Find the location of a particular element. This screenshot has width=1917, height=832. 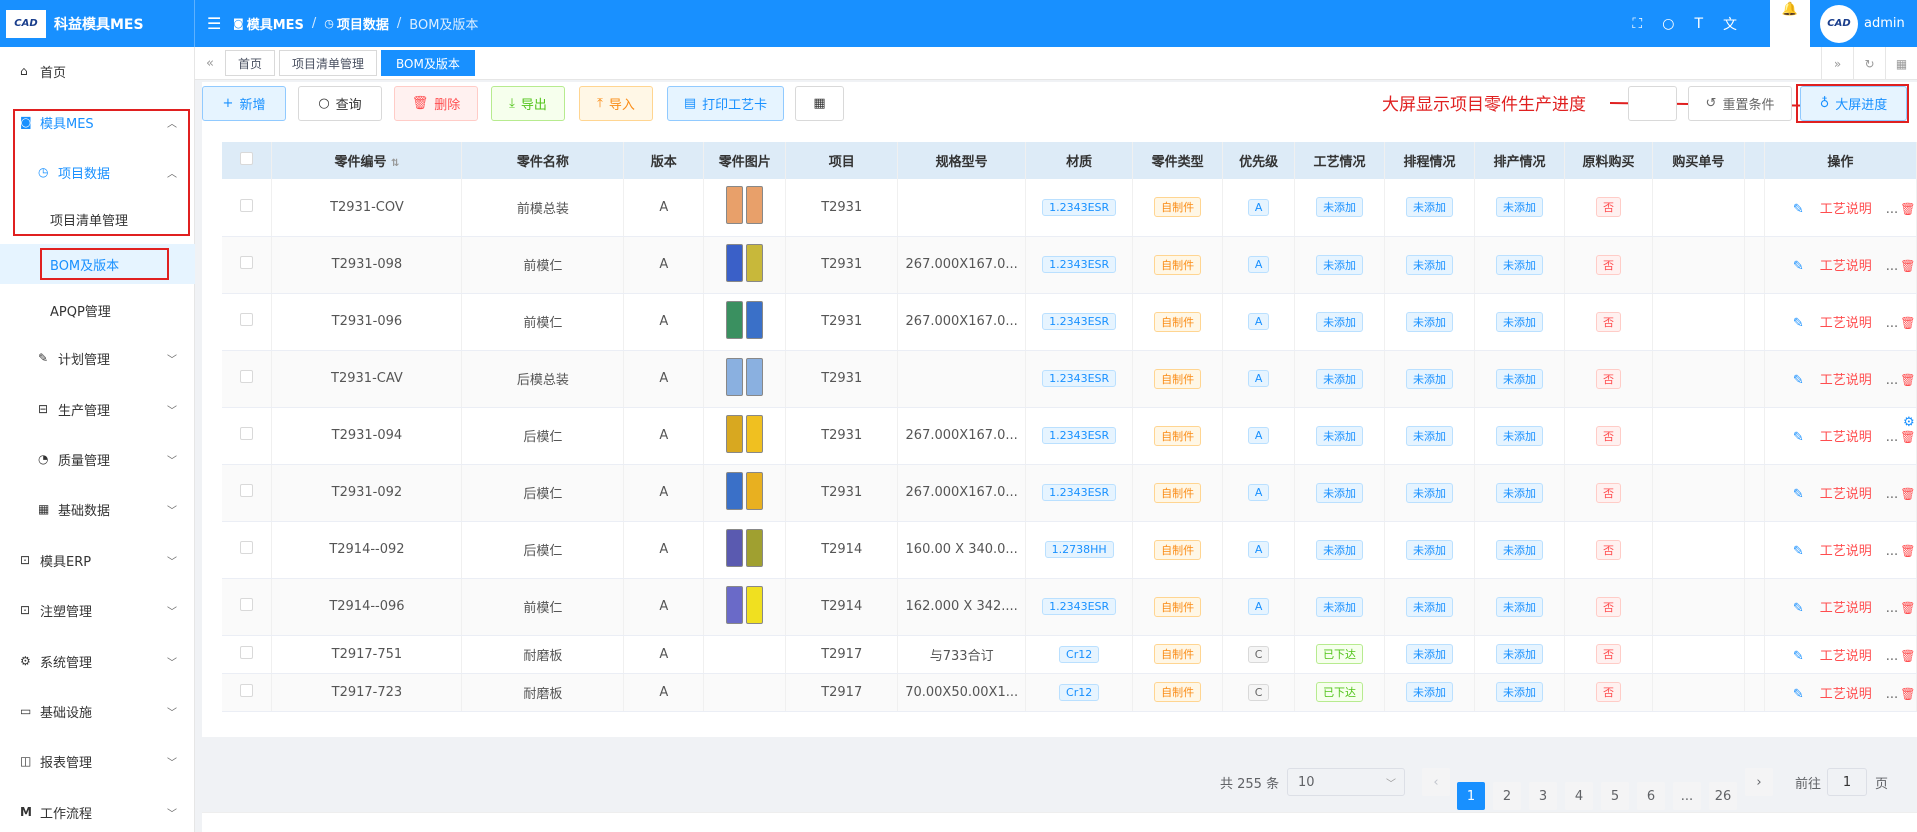

tag-project-list: 项目清单管理 is located at coordinates (328, 63).